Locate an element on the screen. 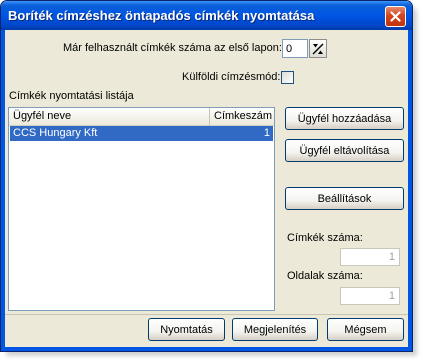  pages-count-label: Oldalak száma: is located at coordinates (325, 276).